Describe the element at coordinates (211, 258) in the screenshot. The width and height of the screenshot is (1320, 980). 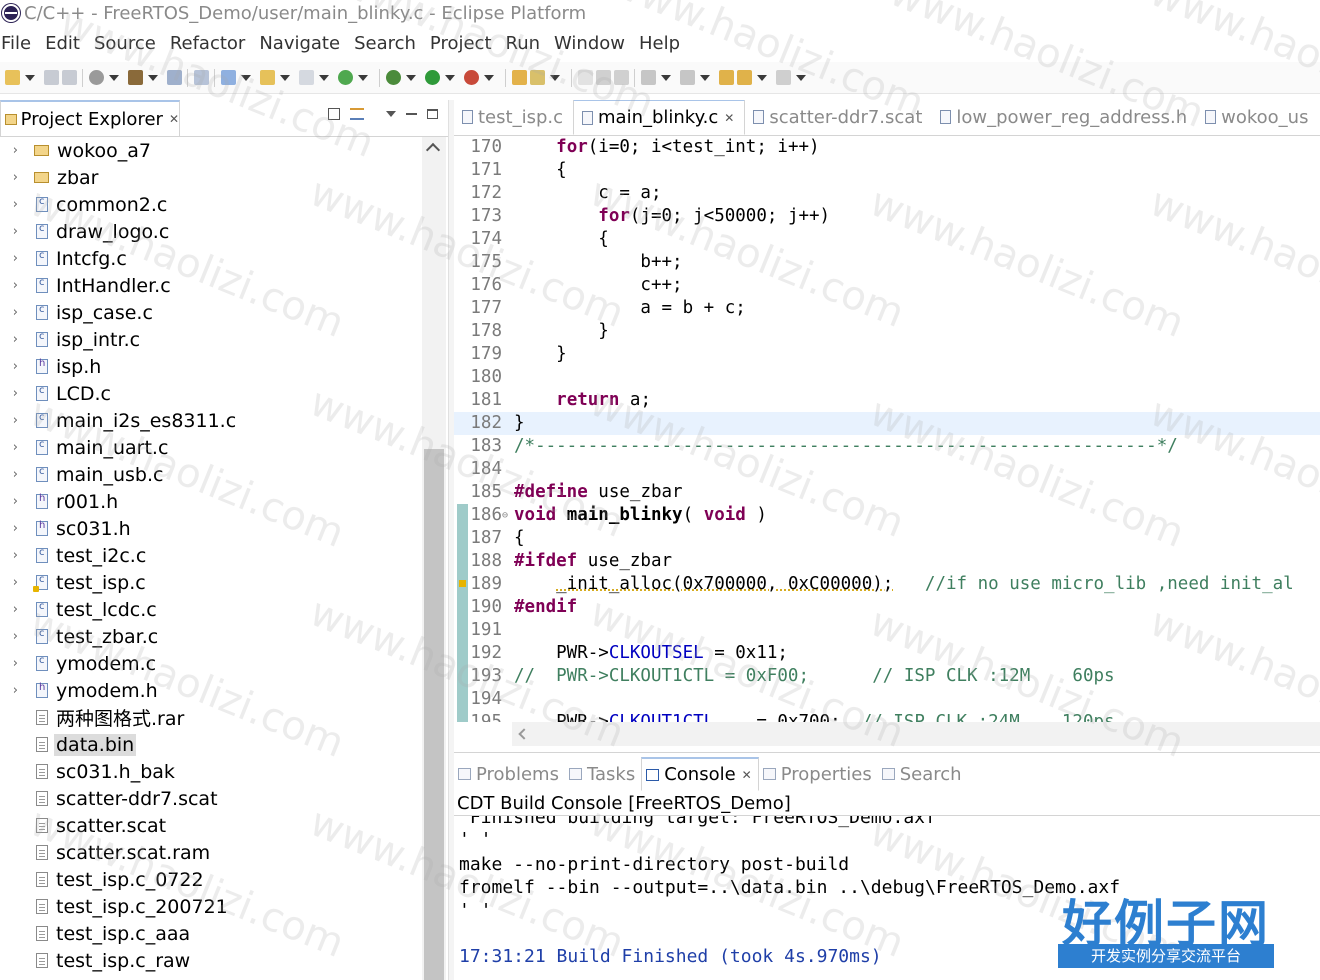
I see `tree-item: › Intcfg.c` at that location.